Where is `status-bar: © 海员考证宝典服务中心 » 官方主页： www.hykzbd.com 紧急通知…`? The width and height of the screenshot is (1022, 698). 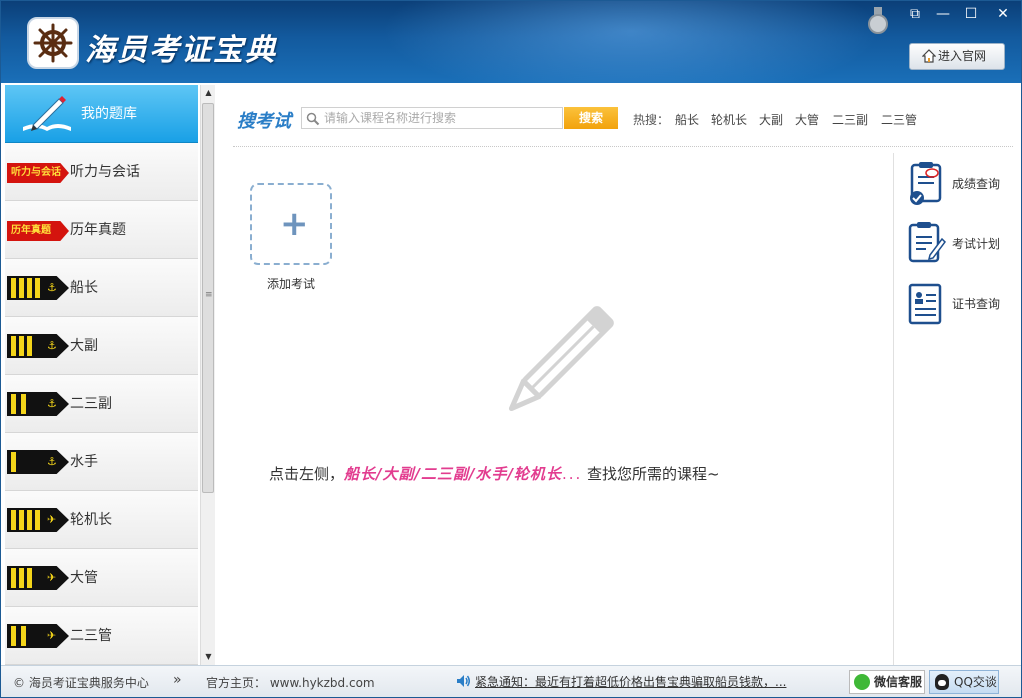
status-bar: © 海员考证宝典服务中心 » 官方主页： www.hykzbd.com 紧急通知… is located at coordinates (511, 681).